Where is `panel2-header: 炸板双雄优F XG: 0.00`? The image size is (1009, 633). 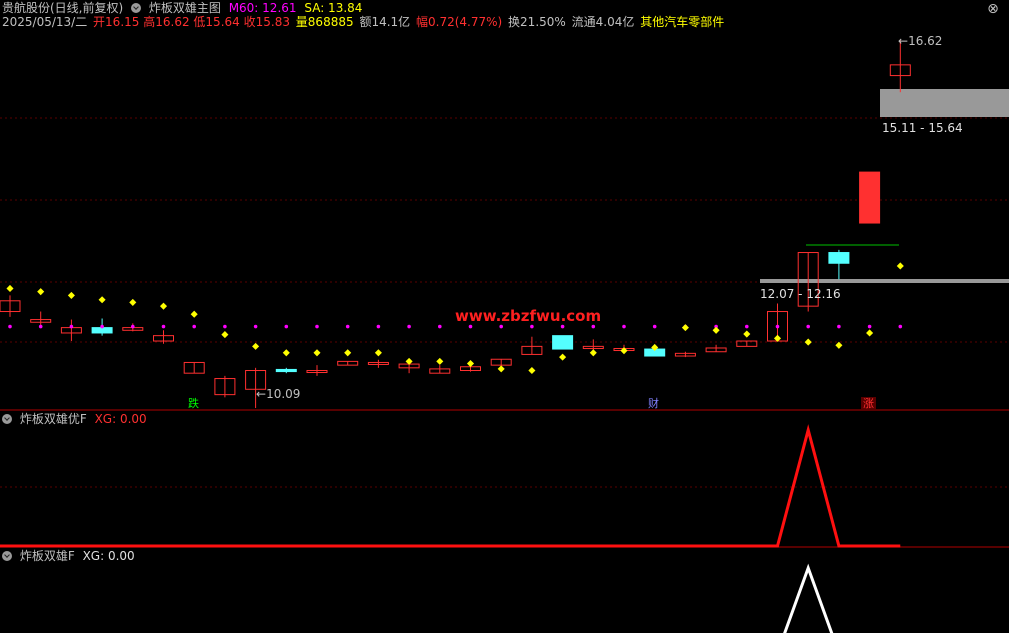 panel2-header: 炸板双雄优F XG: 0.00 is located at coordinates (76, 419).